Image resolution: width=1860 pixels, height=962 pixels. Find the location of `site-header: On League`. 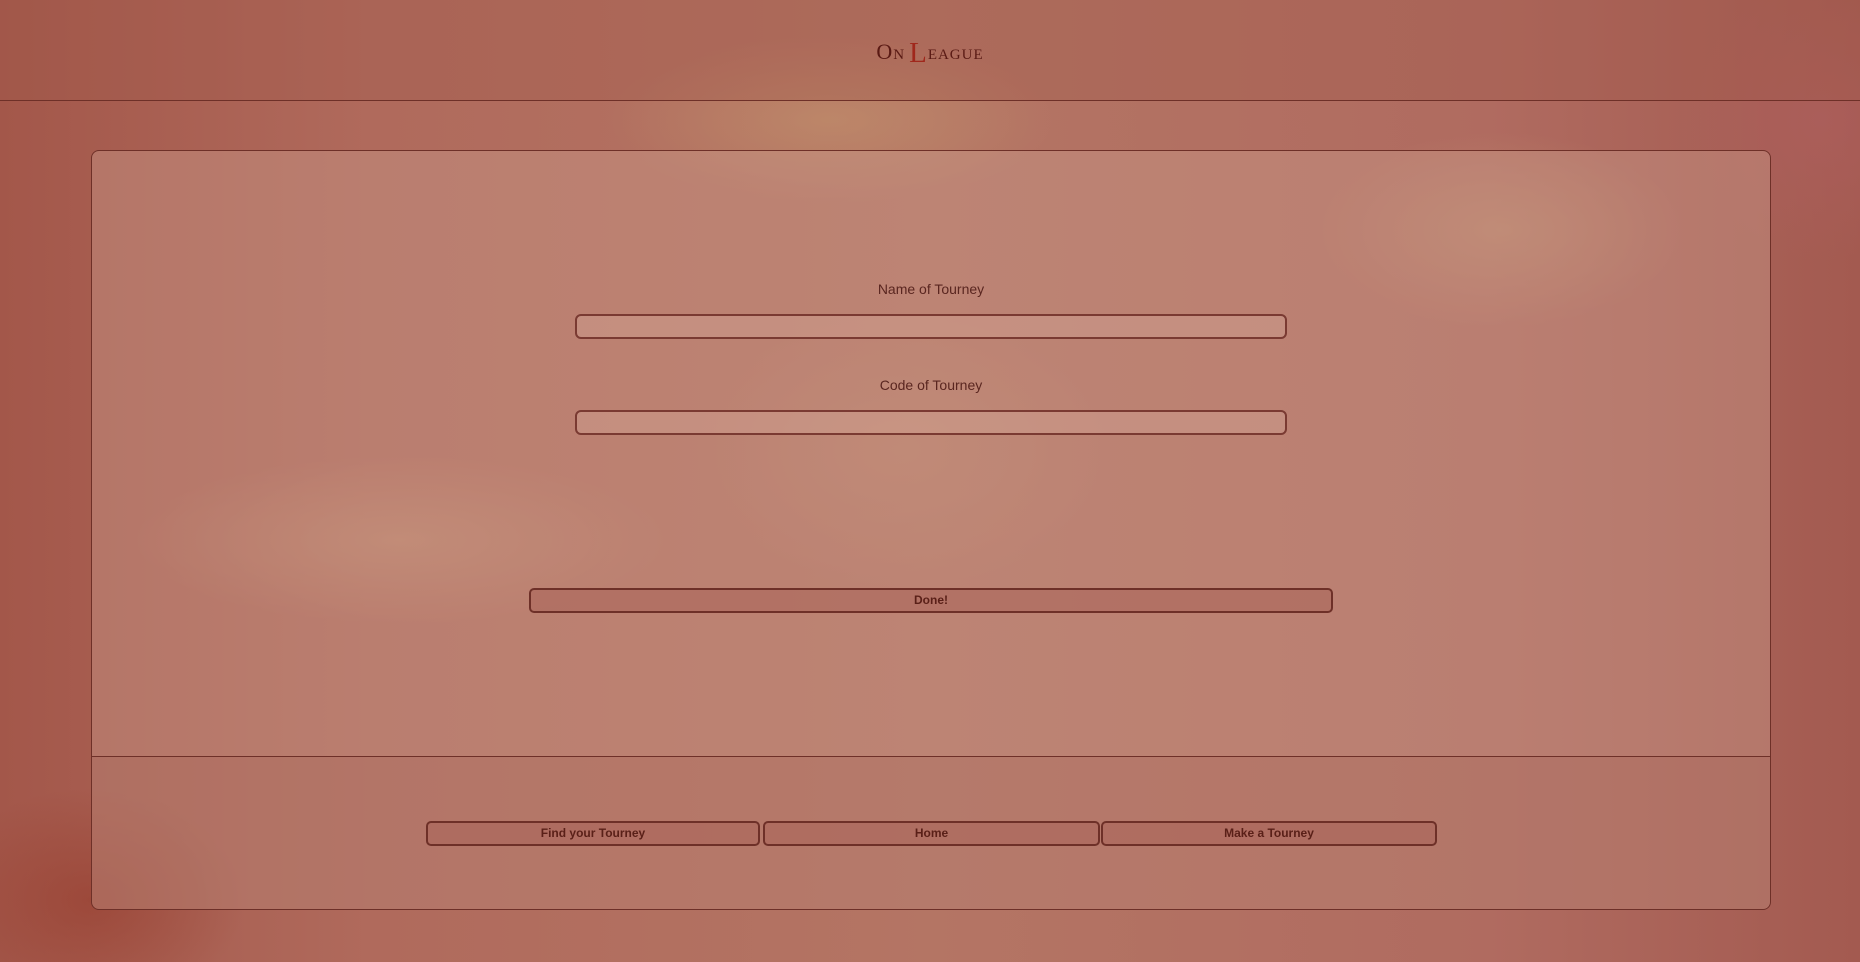

site-header: On League is located at coordinates (930, 50).